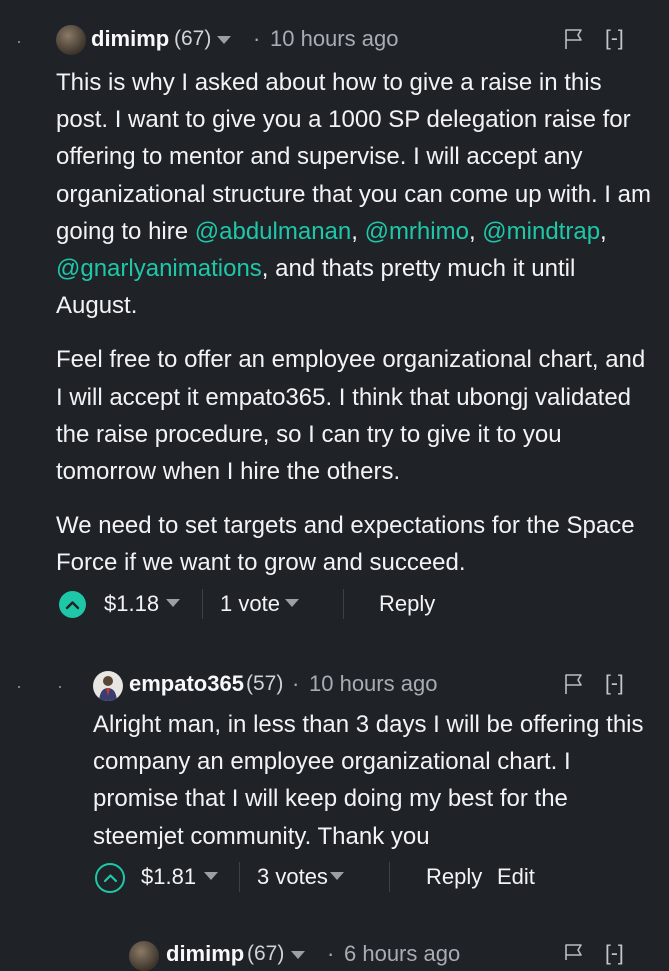  What do you see at coordinates (273, 231) in the screenshot?
I see `user-mention: @abdulmanan` at bounding box center [273, 231].